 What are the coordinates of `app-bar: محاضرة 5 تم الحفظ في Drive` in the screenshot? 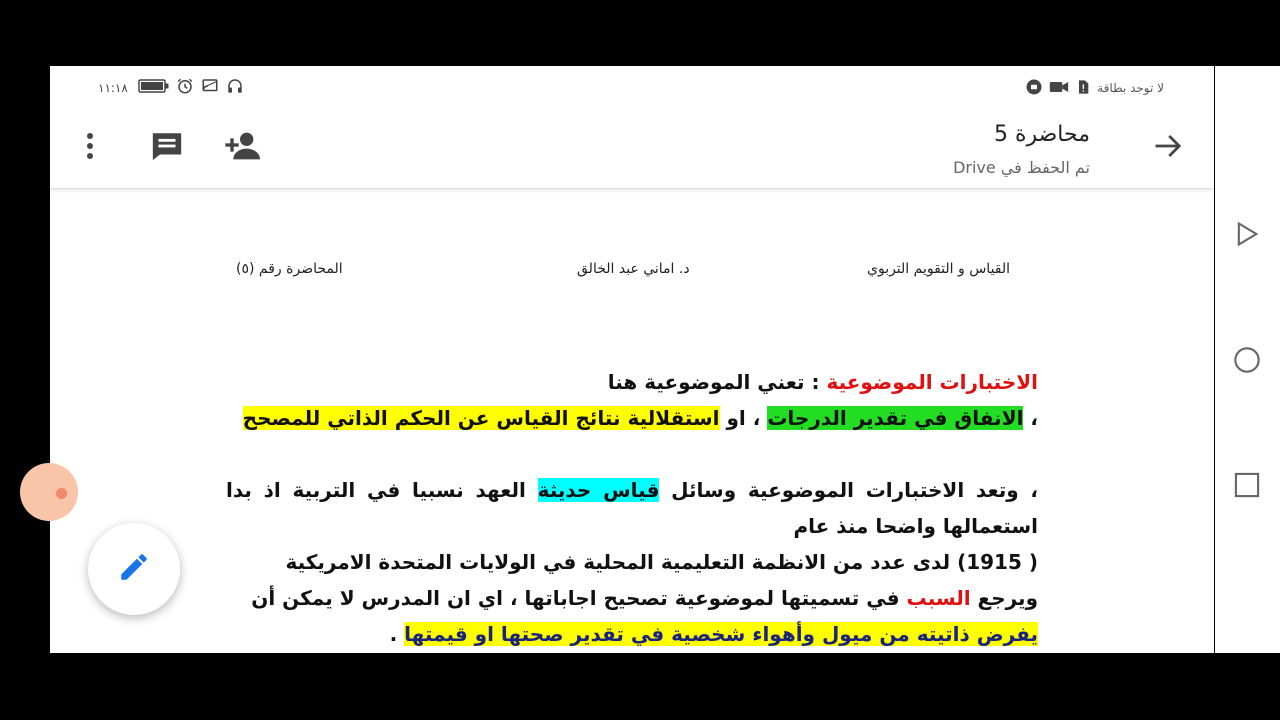 It's located at (632, 148).